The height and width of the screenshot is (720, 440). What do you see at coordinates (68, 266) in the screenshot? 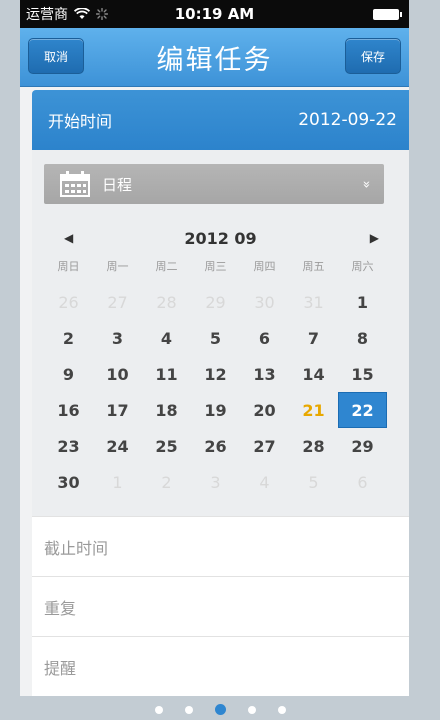
I see `weekday-label: 周日` at bounding box center [68, 266].